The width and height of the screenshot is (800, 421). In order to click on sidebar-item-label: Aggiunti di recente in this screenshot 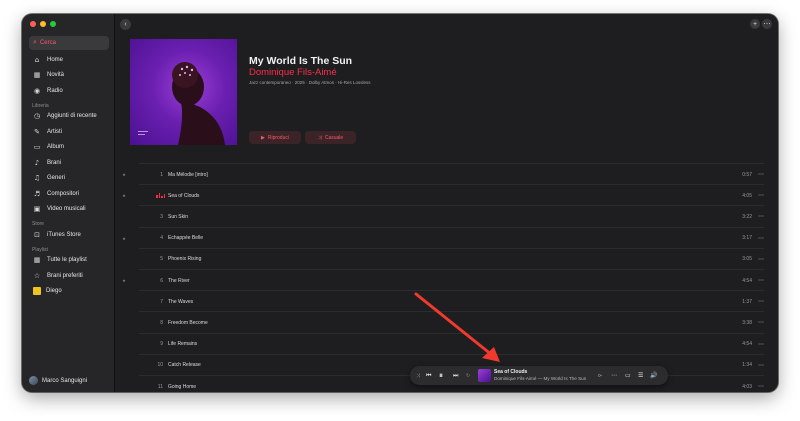, I will do `click(72, 116)`.